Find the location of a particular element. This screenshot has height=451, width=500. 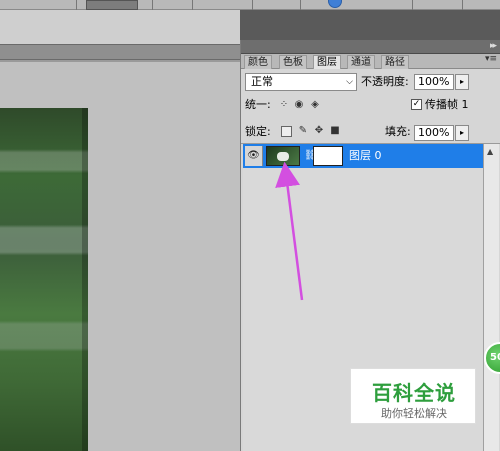

lock-fill-row: 锁定: ✎ ✥ ■ 填充: 100% ▸ is located at coordinates (371, 132).